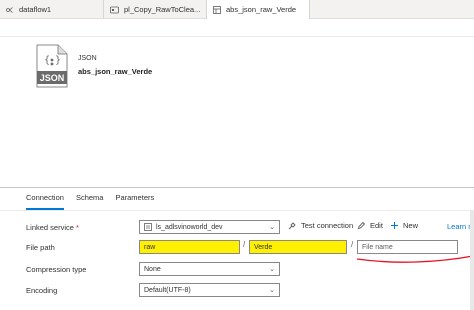 This screenshot has width=474, height=310. I want to click on tab-dataflow1: dataflow1, so click(52, 9).